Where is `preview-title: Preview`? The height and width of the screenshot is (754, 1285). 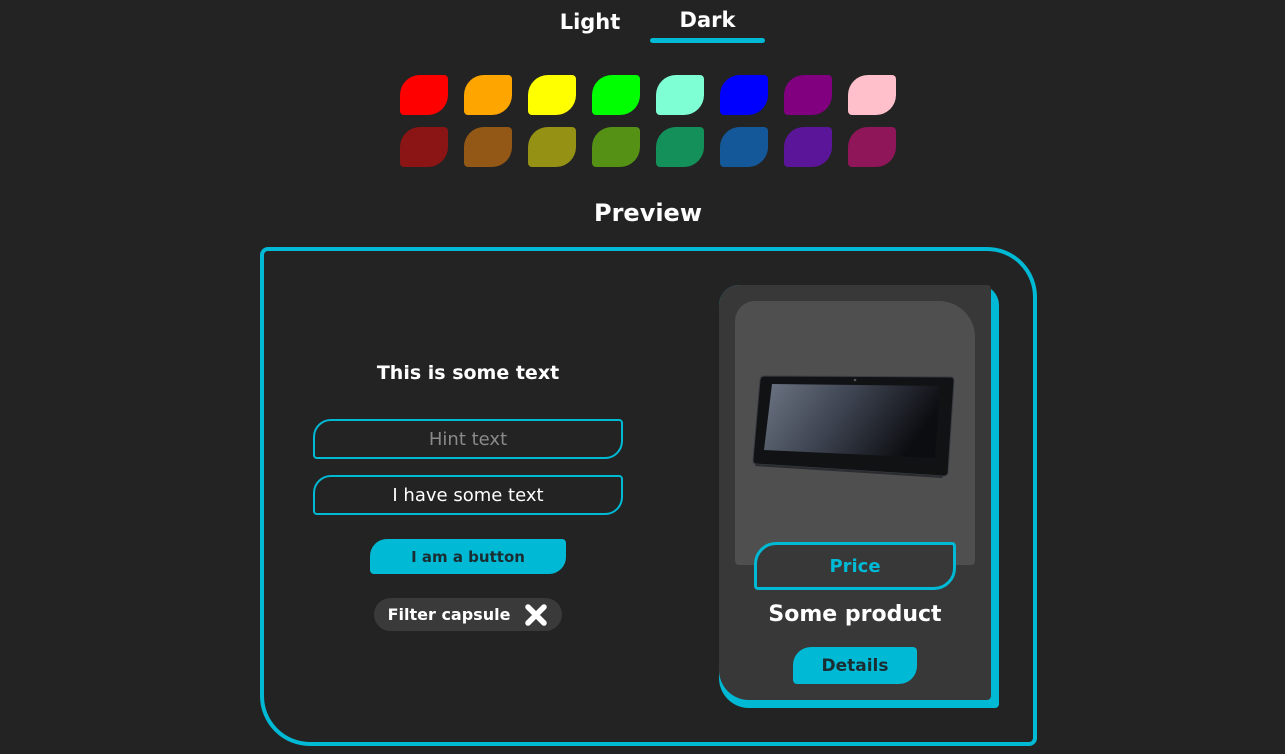
preview-title: Preview is located at coordinates (648, 213).